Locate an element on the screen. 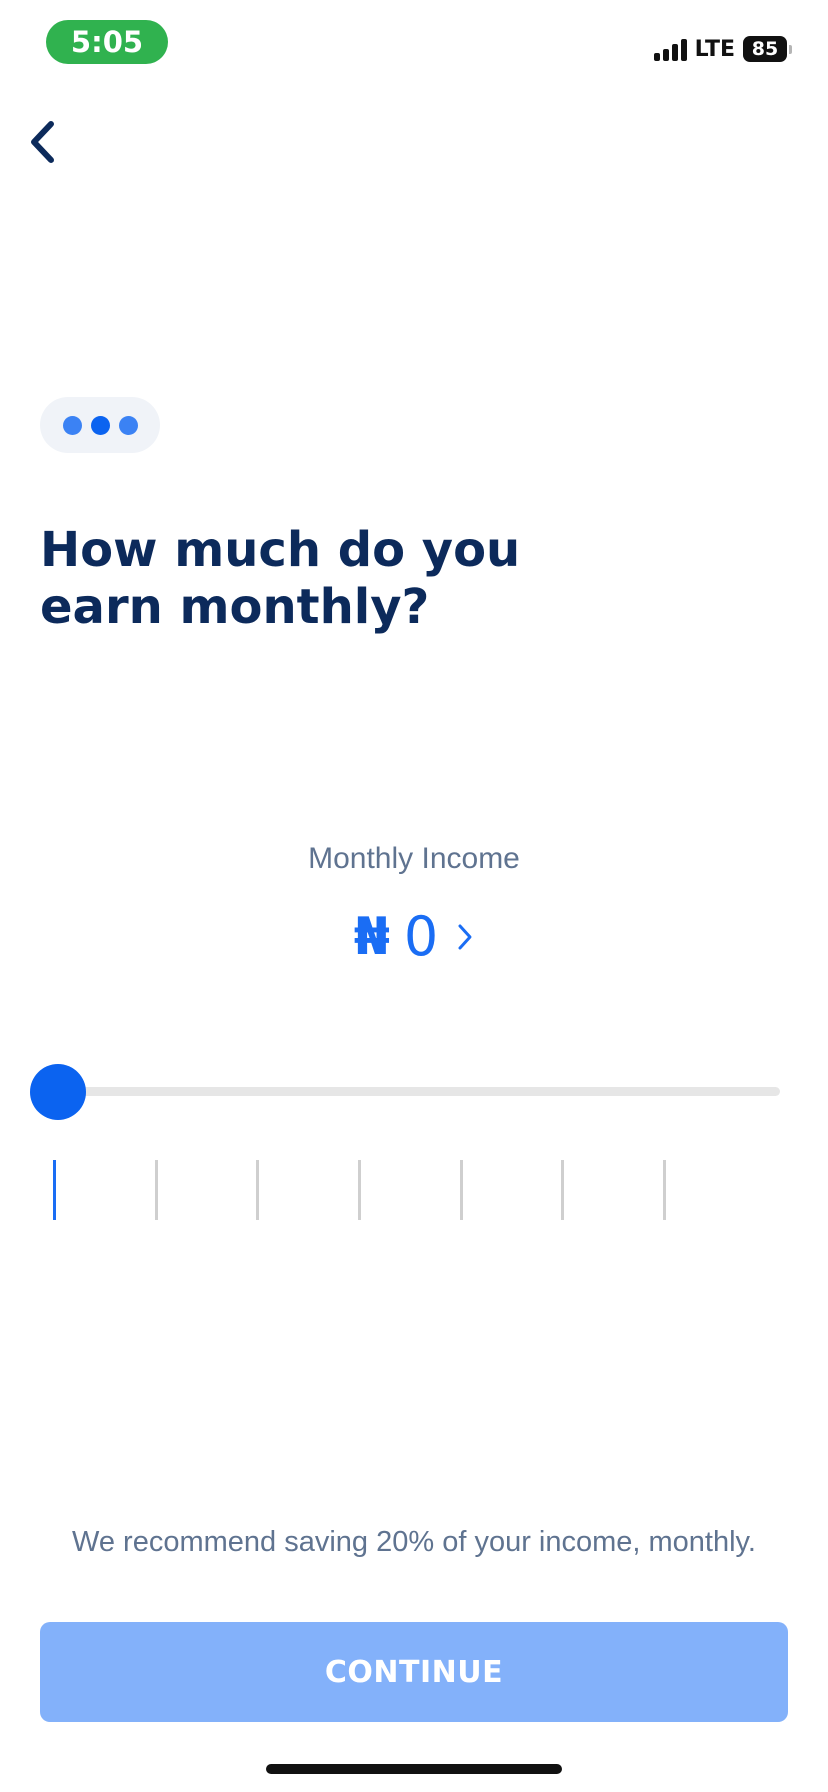 Image resolution: width=828 pixels, height=1792 pixels. chevron-left-icon is located at coordinates (42, 142).